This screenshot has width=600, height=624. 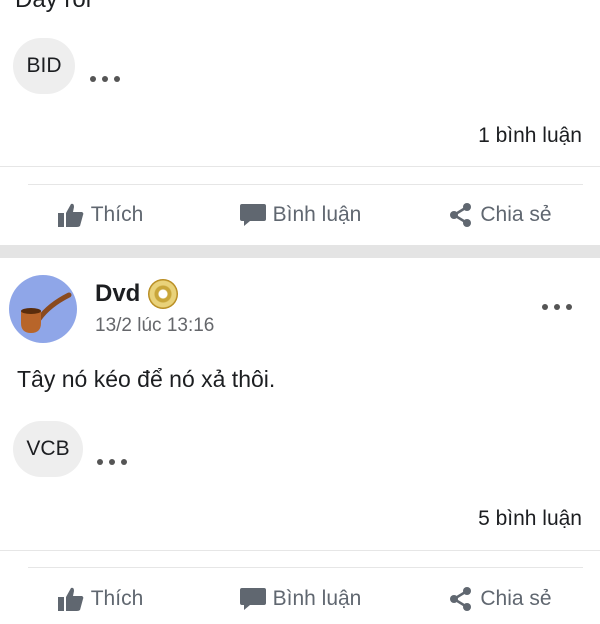 What do you see at coordinates (146, 379) in the screenshot?
I see `post-body: Tây nó kéo để nó xả thôi.` at bounding box center [146, 379].